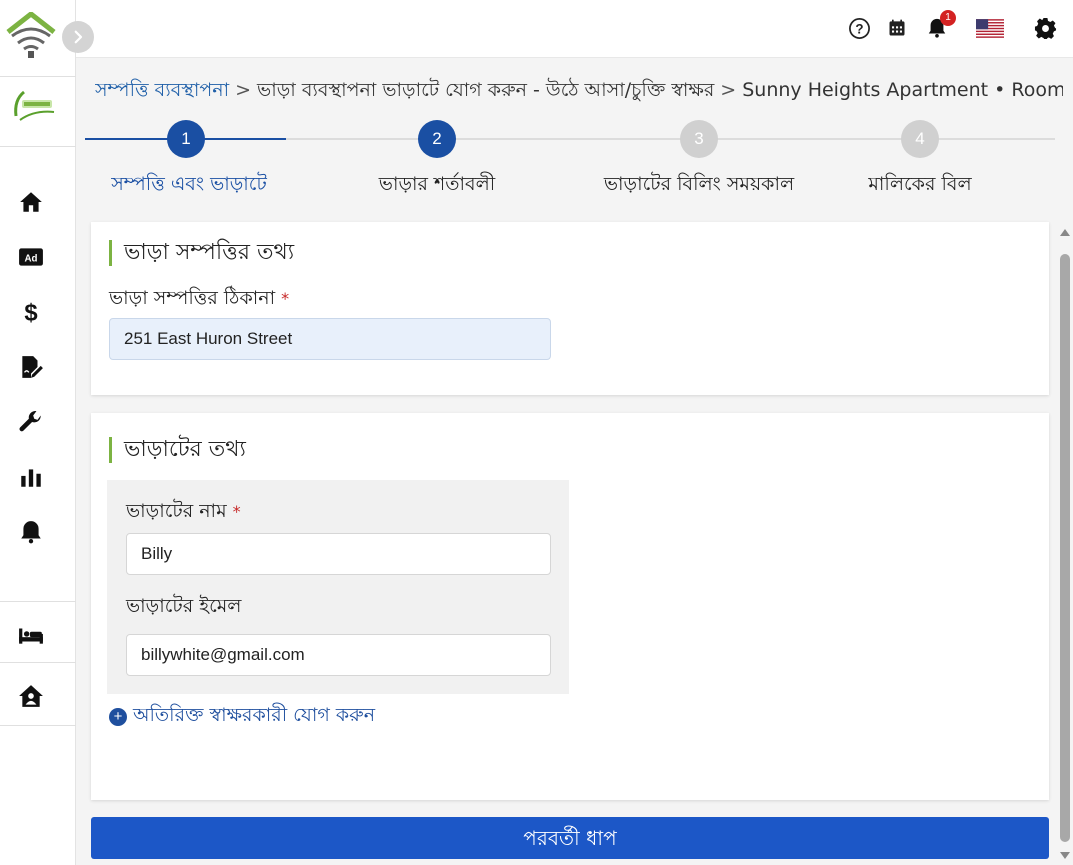  What do you see at coordinates (254, 715) in the screenshot?
I see `add-signer-label: অতিরিক্ত স্বাক্ষরকারী যোগ করুন` at bounding box center [254, 715].